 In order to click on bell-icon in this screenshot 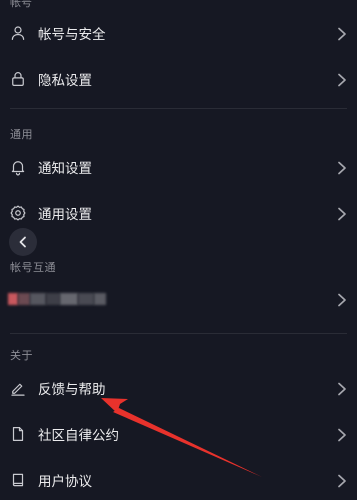, I will do `click(18, 167)`.